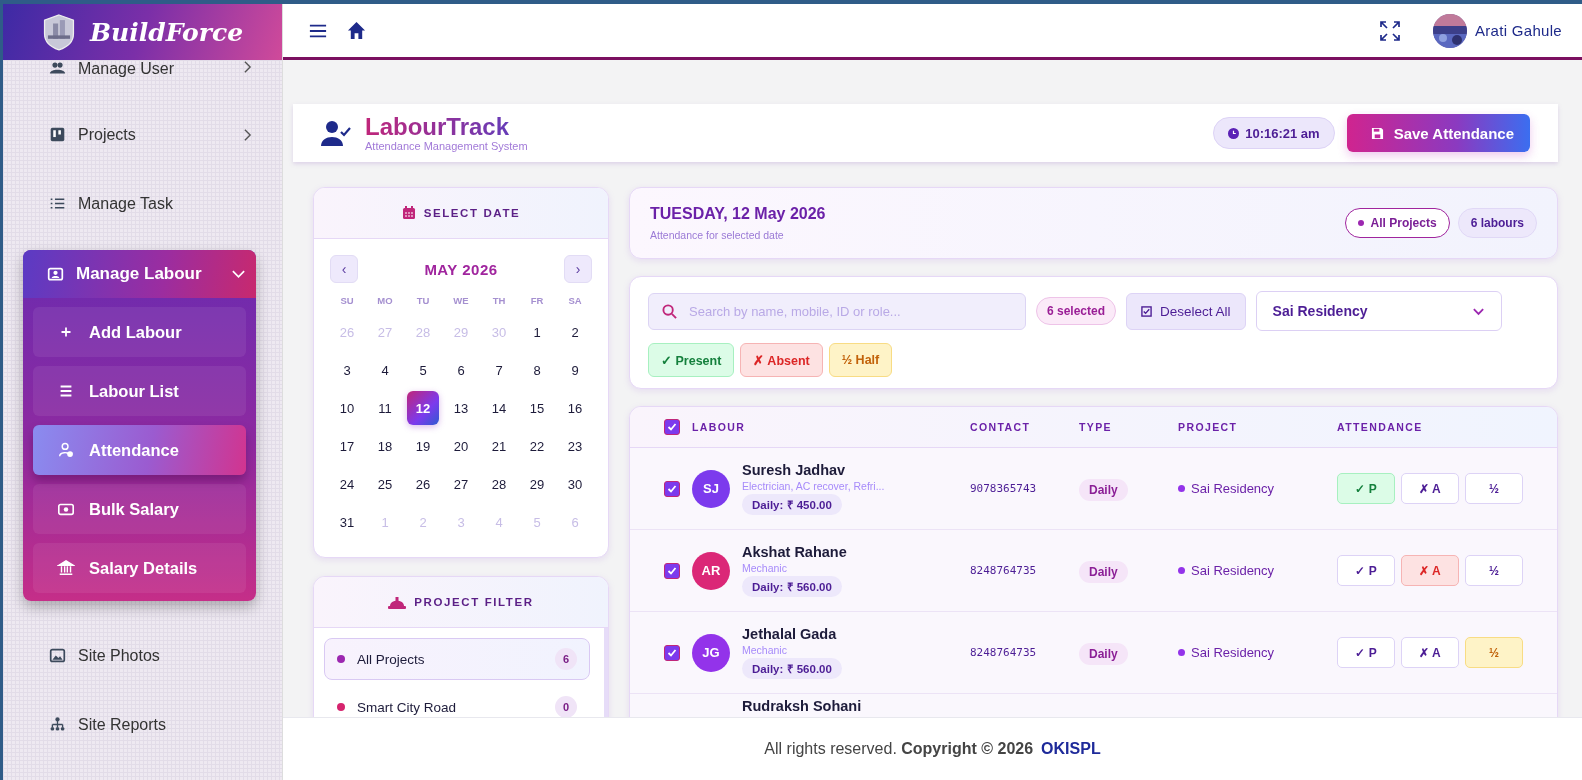 The width and height of the screenshot is (1582, 780). I want to click on initials-avatar: AR, so click(711, 570).